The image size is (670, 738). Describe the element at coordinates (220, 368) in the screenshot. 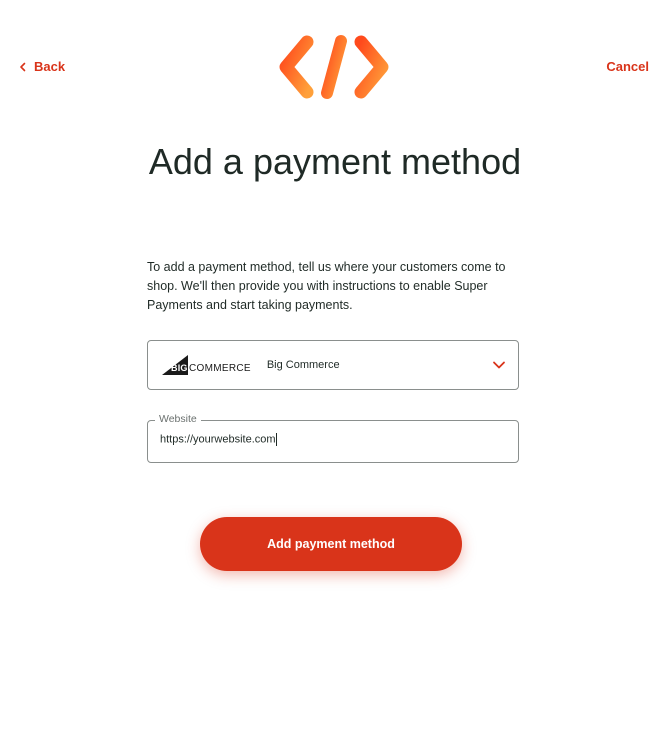

I see `bigcommerce-logo-commerce: COMMERCE` at that location.